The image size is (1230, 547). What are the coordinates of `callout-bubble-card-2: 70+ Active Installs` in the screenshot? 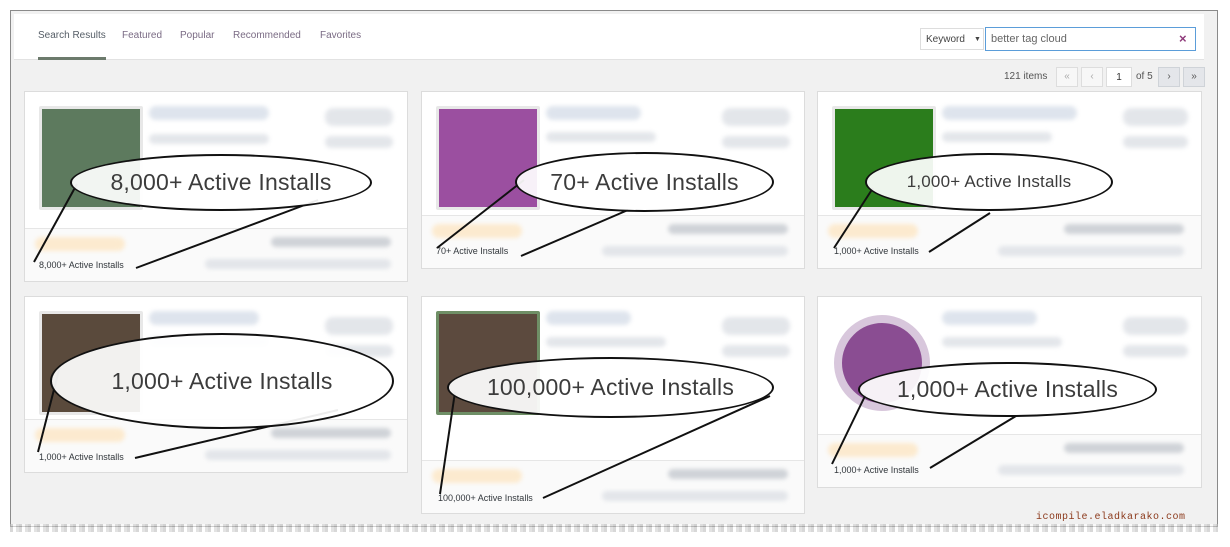 It's located at (644, 182).